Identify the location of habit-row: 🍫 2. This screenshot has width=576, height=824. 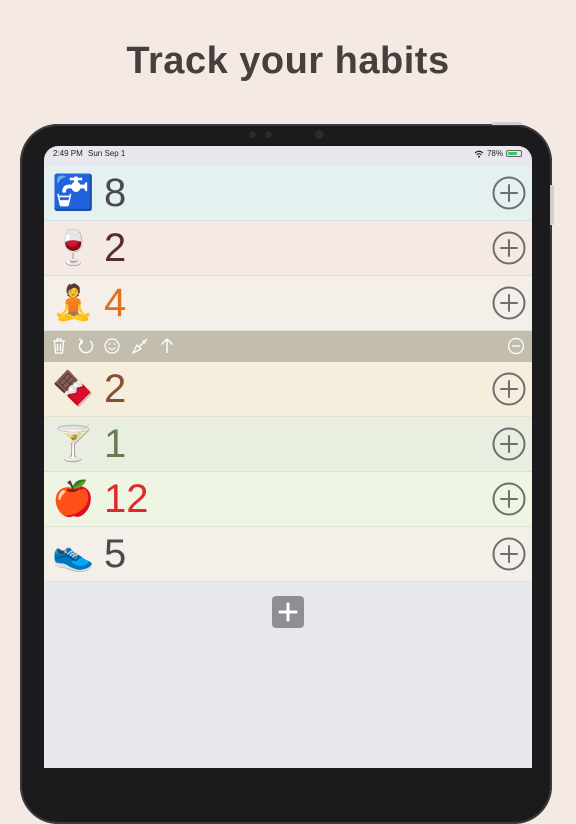
(288, 389).